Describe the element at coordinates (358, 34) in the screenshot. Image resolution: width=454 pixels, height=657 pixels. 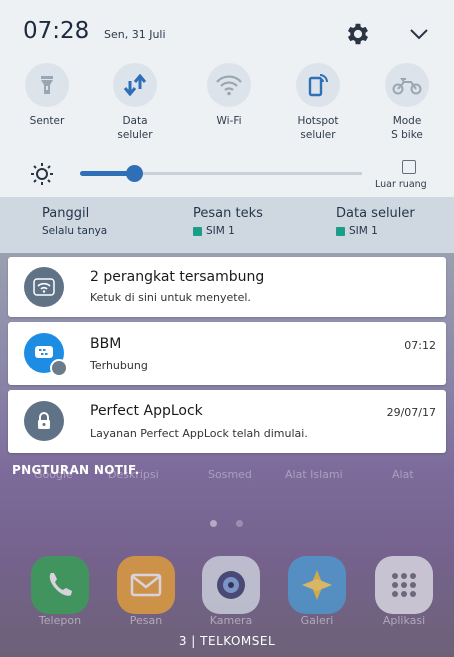
I see `gear-icon` at that location.